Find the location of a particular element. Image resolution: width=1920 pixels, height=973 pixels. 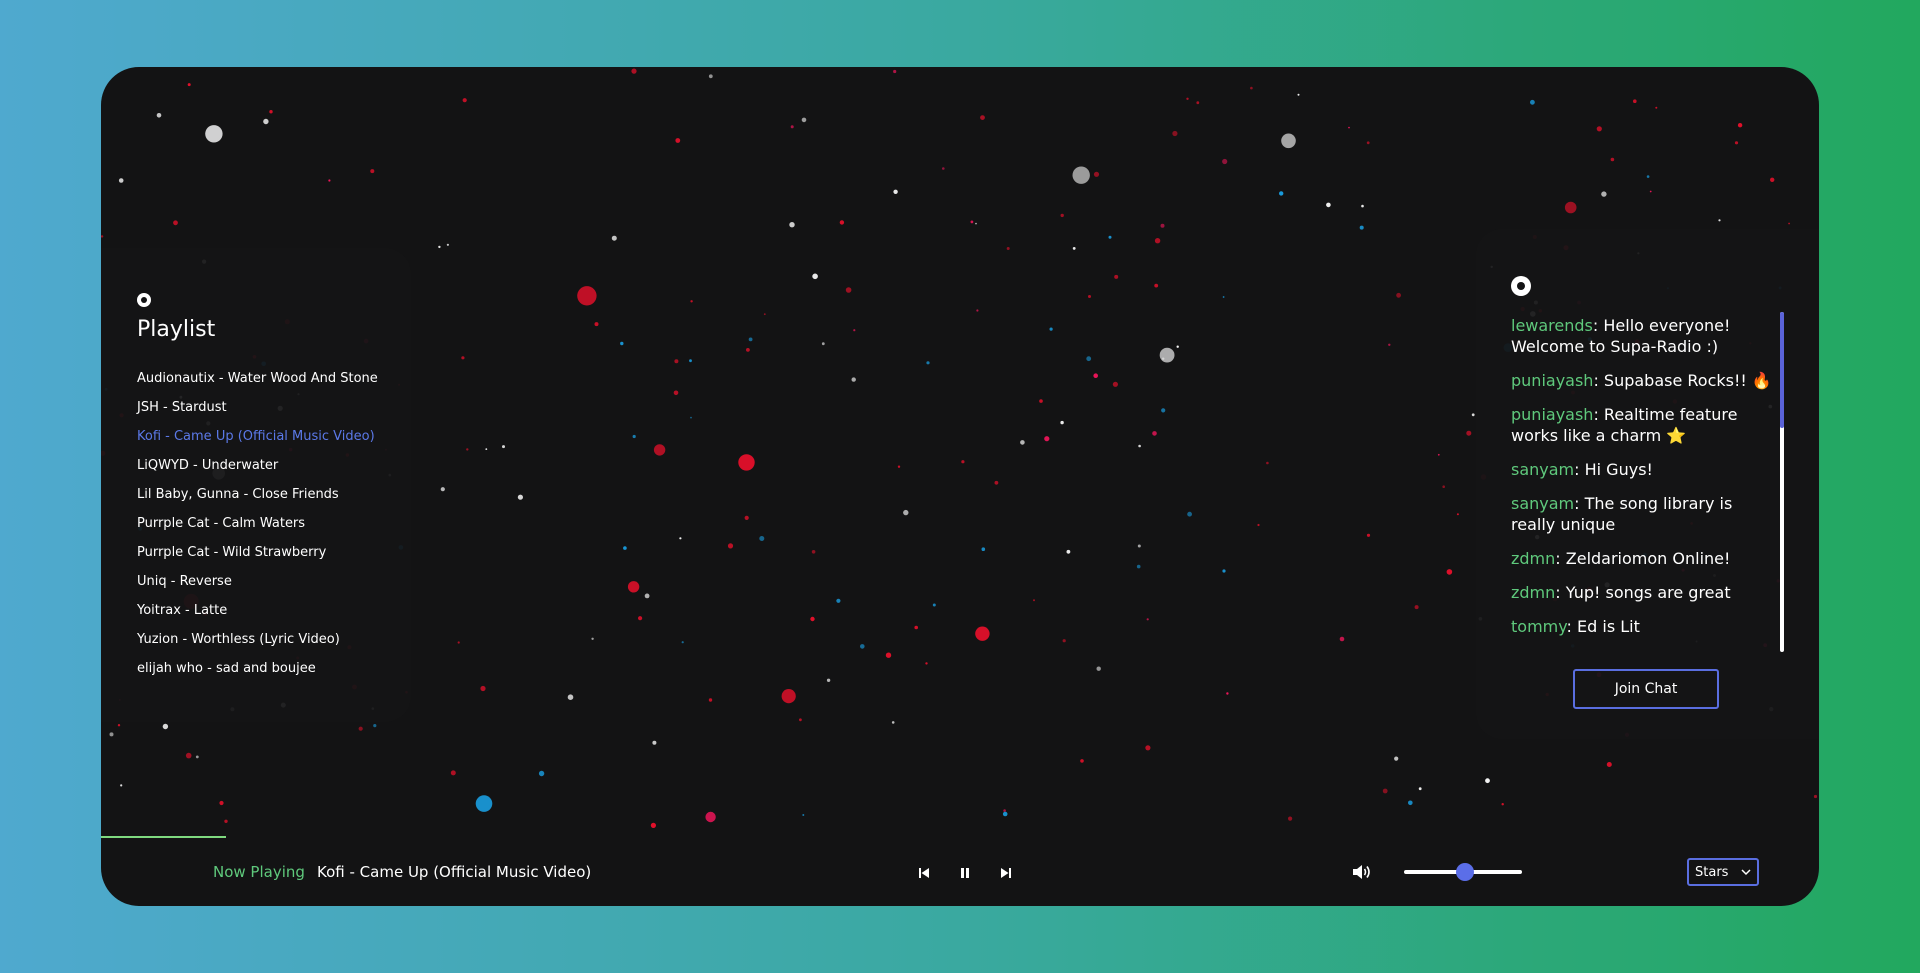

join-chat-button: Join Chat is located at coordinates (1646, 689).